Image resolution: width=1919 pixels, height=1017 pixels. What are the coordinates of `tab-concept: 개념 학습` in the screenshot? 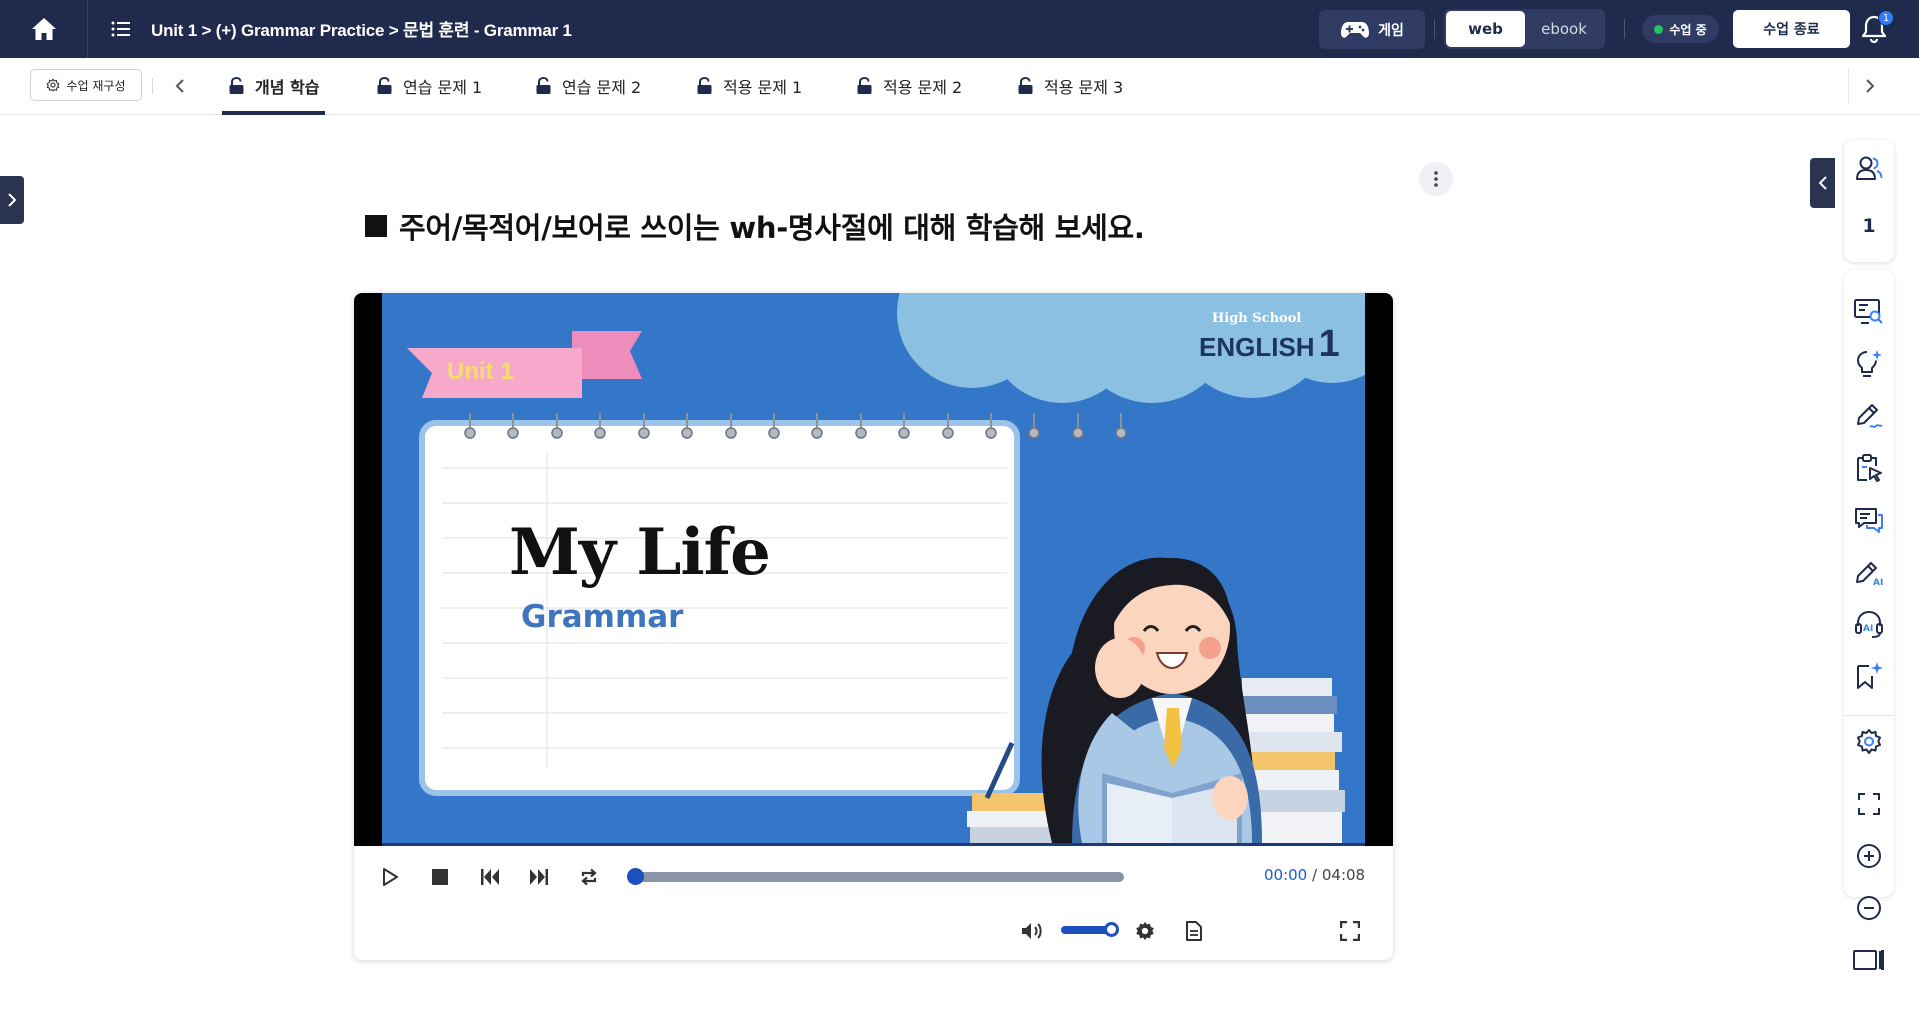 It's located at (274, 86).